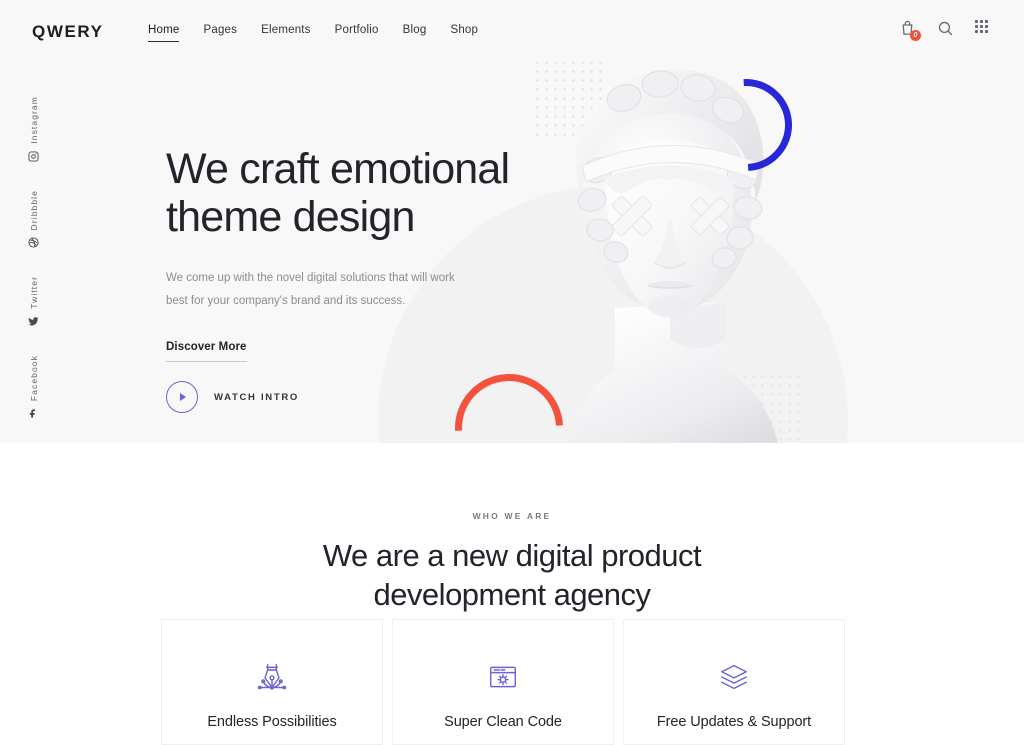  Describe the element at coordinates (512, 516) in the screenshot. I see `section-eyebrow: WHO WE ARE` at that location.